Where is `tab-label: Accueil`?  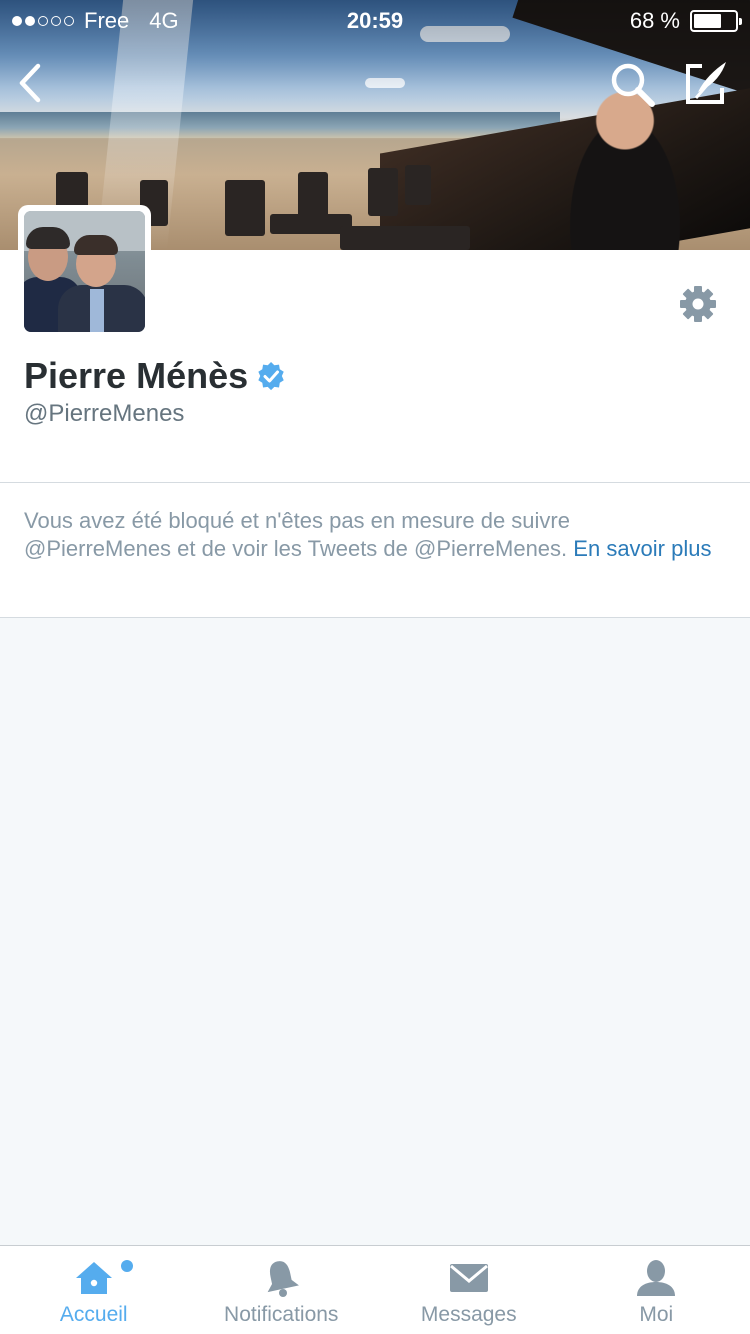 tab-label: Accueil is located at coordinates (93, 1314).